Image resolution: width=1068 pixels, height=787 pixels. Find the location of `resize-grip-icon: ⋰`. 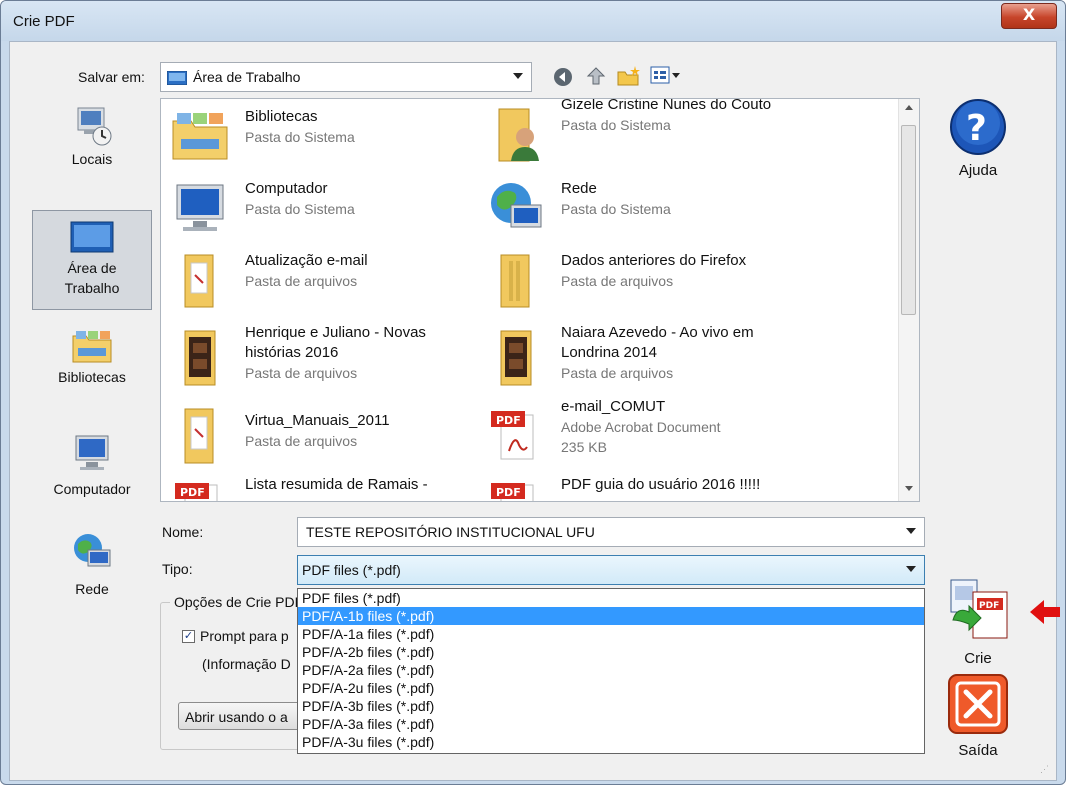

resize-grip-icon: ⋰ is located at coordinates (1046, 770).